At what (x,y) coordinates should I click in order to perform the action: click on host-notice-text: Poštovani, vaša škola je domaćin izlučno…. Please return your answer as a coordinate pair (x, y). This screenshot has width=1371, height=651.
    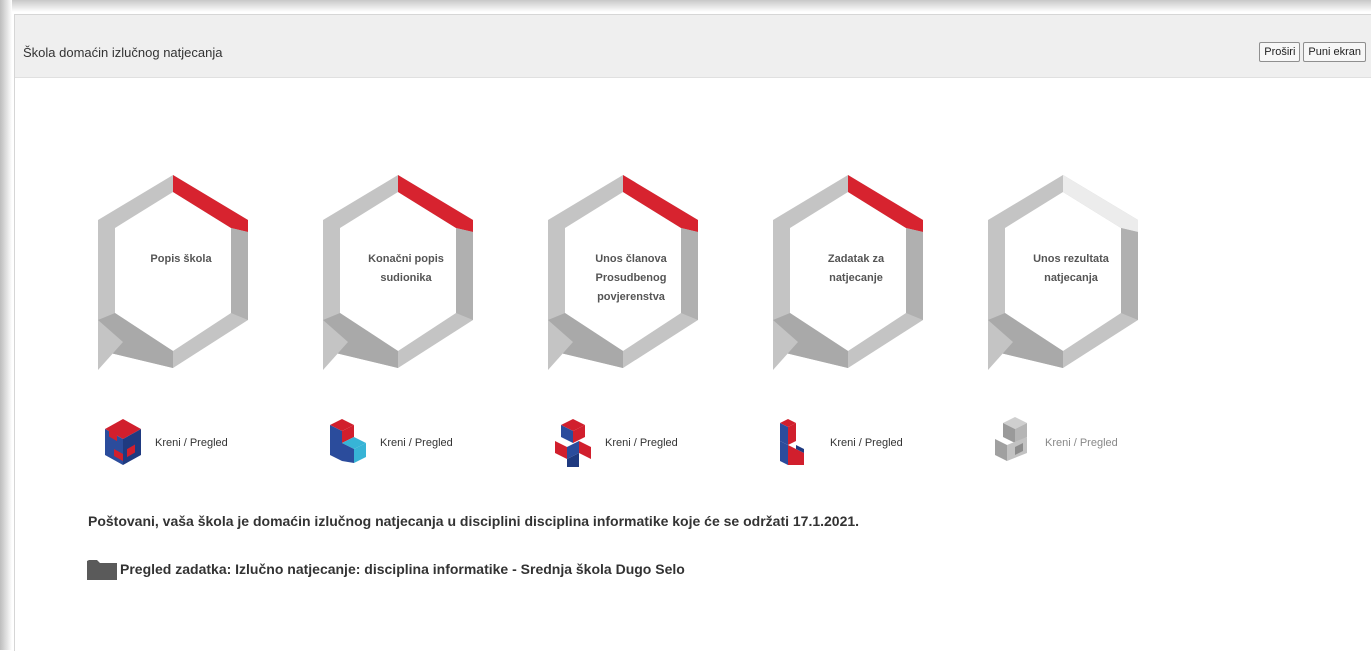
    Looking at the image, I should click on (474, 521).